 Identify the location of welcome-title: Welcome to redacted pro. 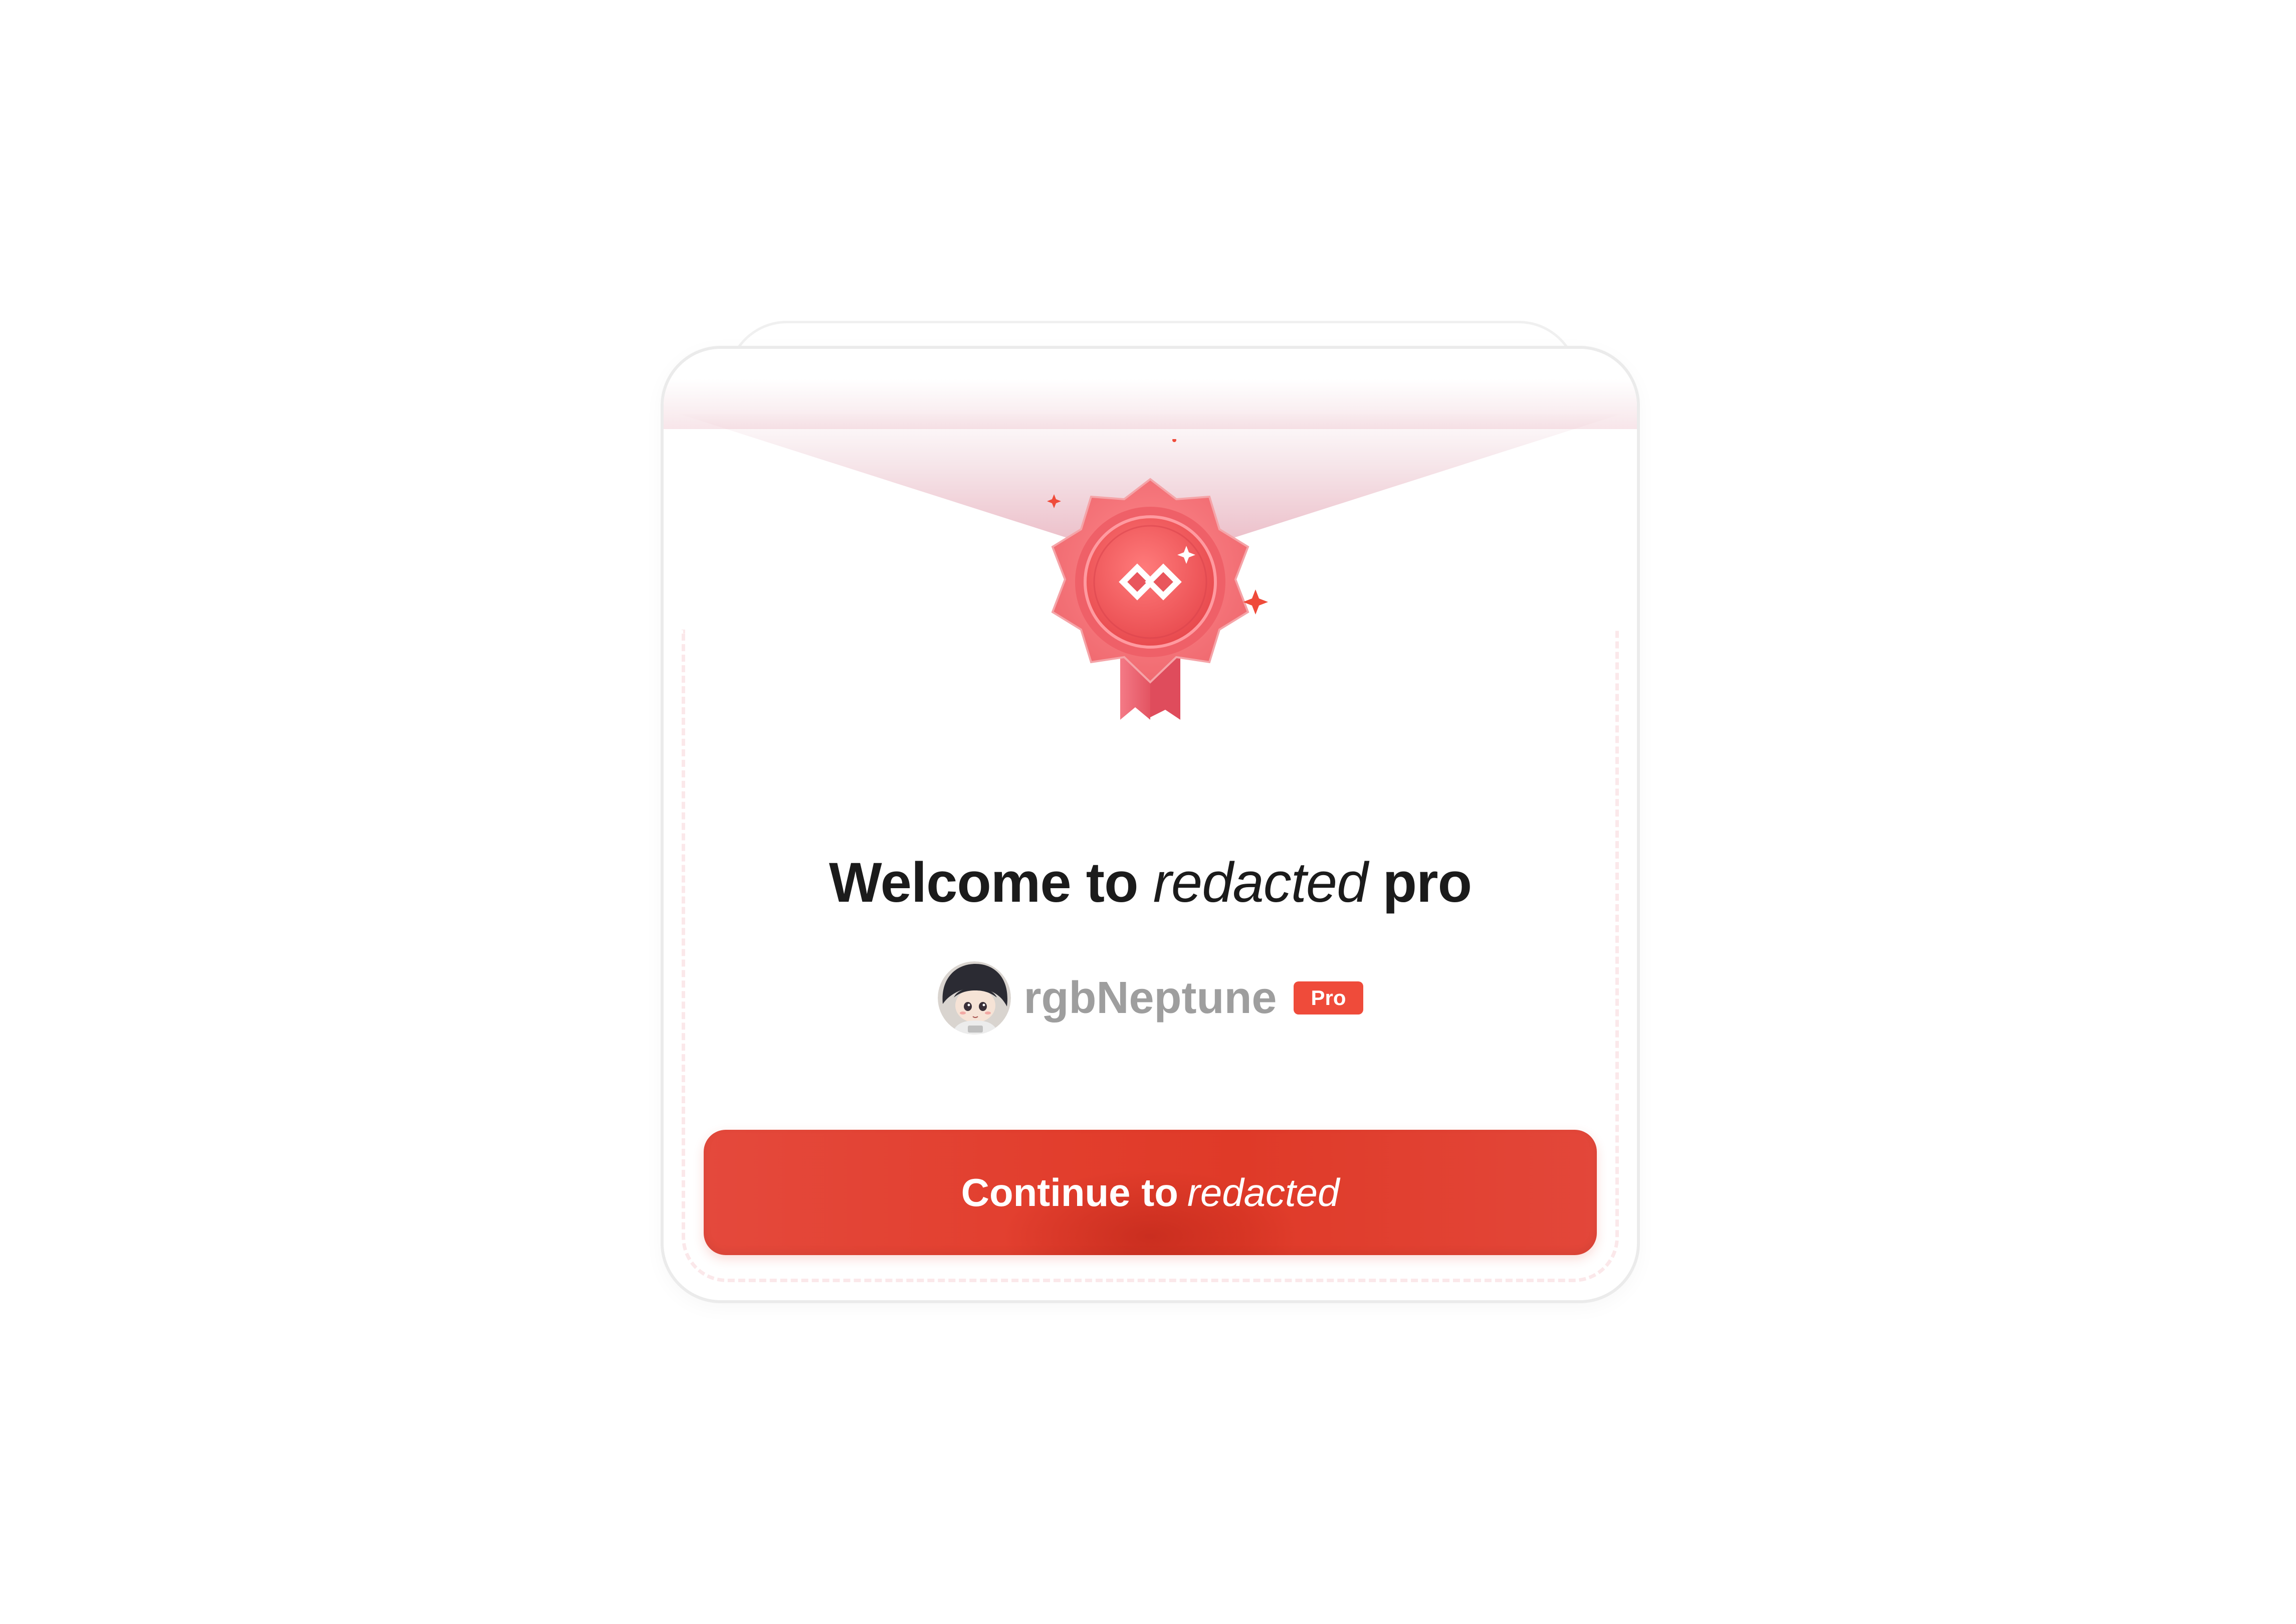
(1150, 882).